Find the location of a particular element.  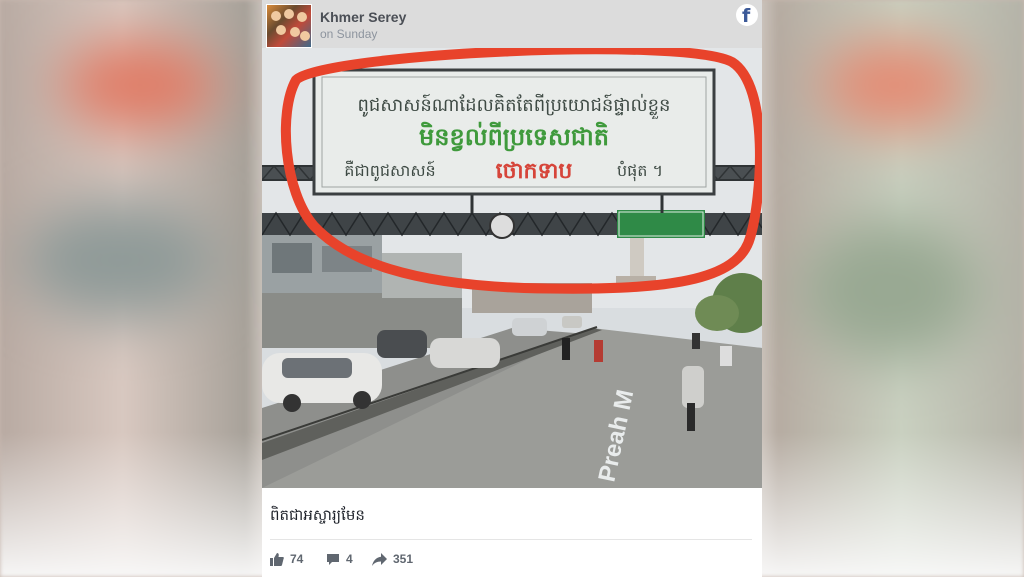

billboard-line-3c: បំផុត ។ is located at coordinates (640, 171).